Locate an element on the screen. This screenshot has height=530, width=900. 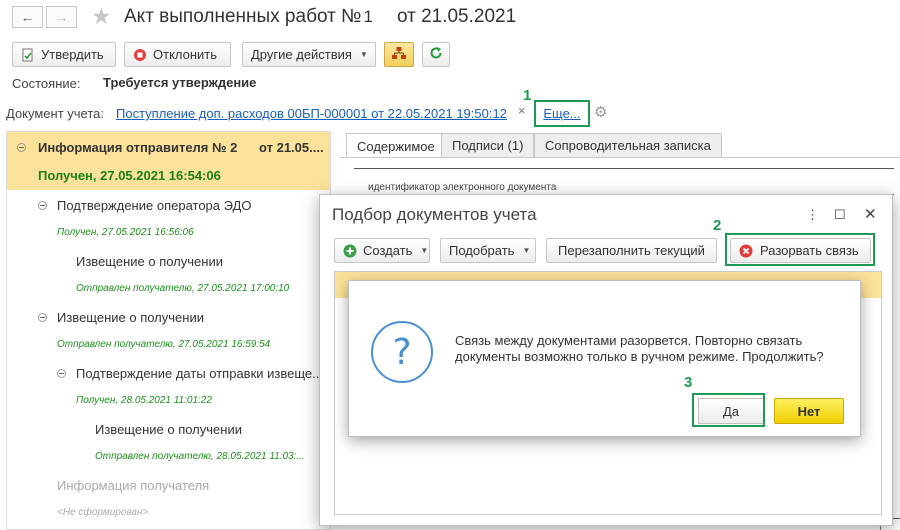
preview-text: идентификатор электронного документа is located at coordinates (462, 187).